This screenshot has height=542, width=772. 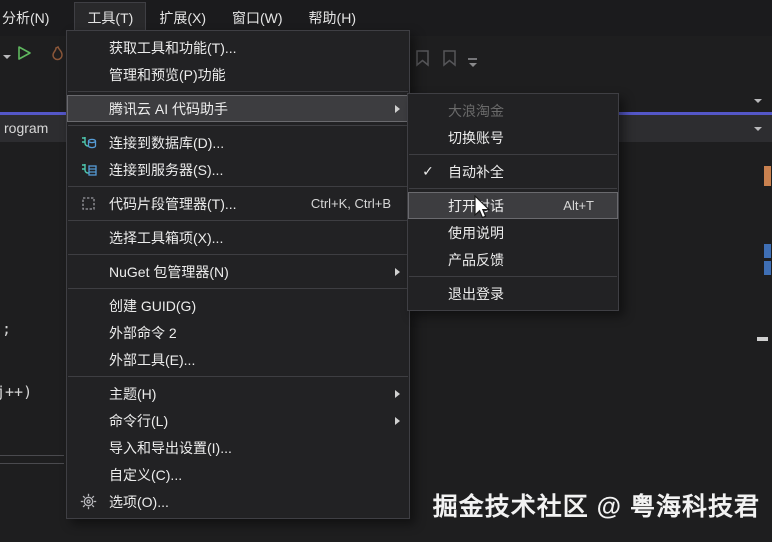 What do you see at coordinates (238, 420) in the screenshot?
I see `menu-item-command-line: 命令行(L)` at bounding box center [238, 420].